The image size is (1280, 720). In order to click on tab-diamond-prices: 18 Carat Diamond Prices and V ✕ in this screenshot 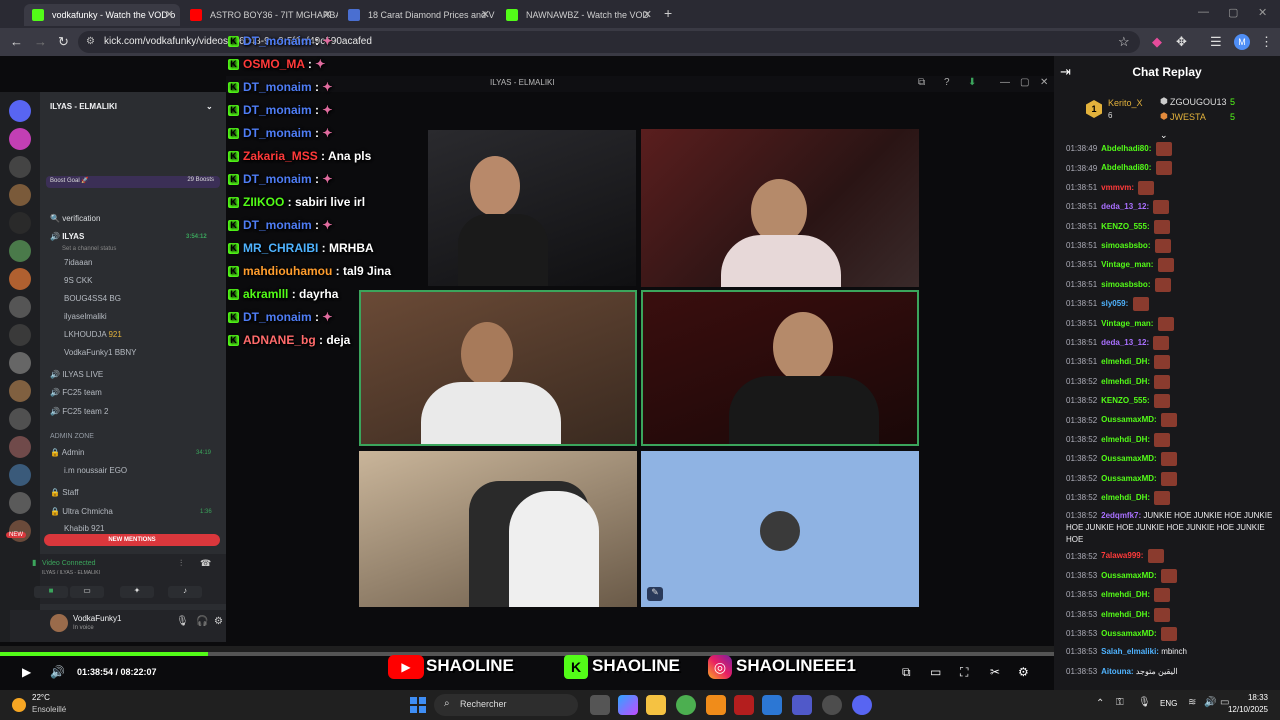, I will do `click(418, 15)`.